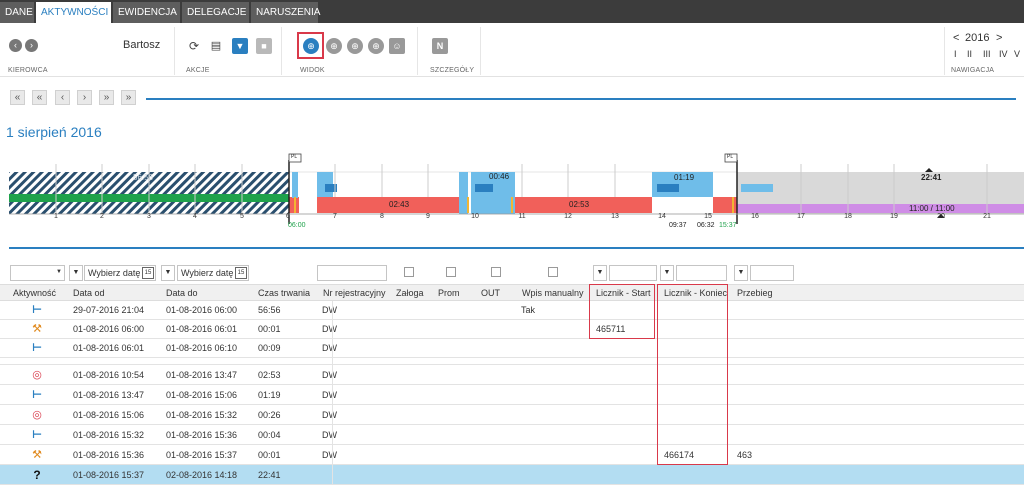 This screenshot has height=502, width=1024. Describe the element at coordinates (757, 188) in the screenshot. I see `unknown-rest-bar` at that location.